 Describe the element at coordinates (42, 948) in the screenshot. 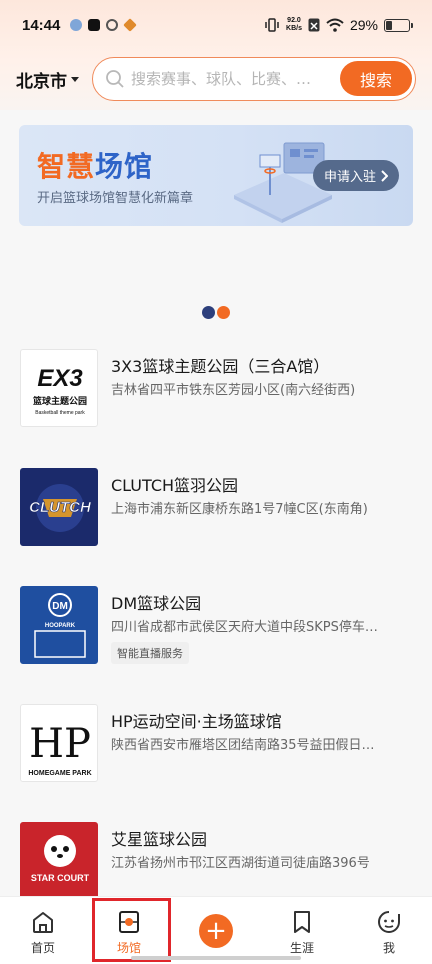

I see `nav-label: 首页` at that location.